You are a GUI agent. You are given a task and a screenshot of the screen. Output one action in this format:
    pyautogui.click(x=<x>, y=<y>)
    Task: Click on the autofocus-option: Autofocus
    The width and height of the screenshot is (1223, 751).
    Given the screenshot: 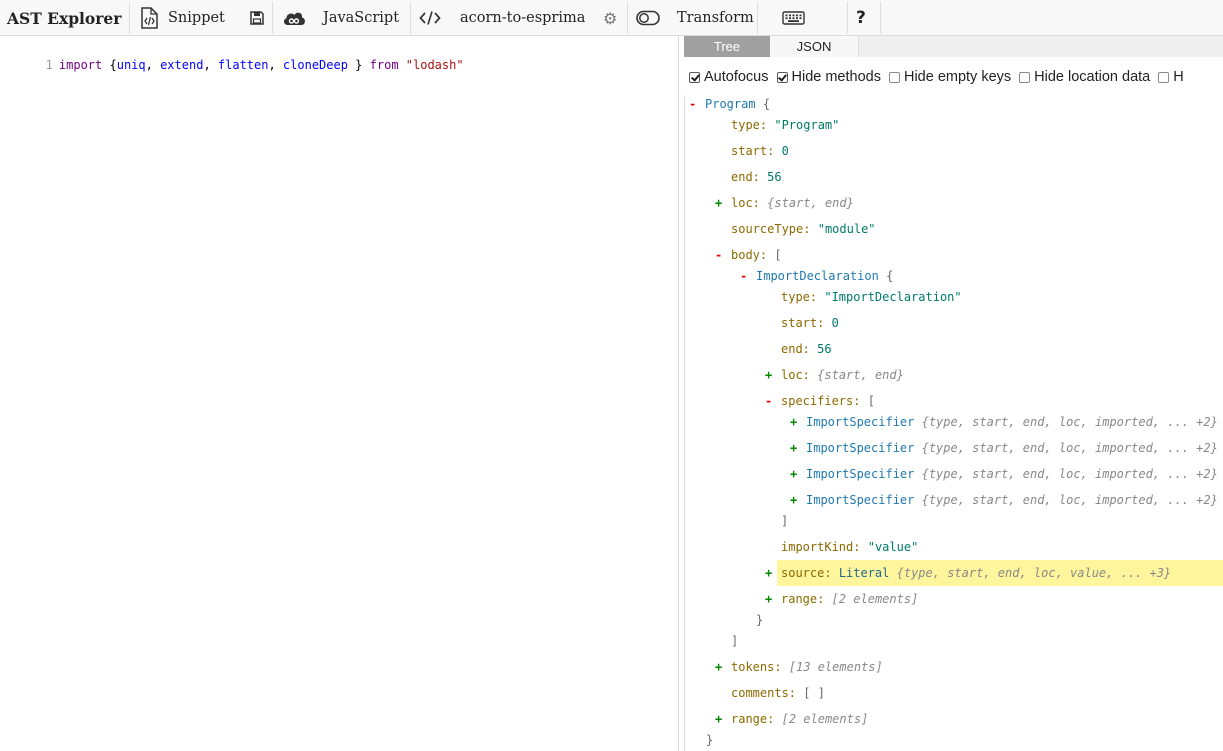 What is the action you would take?
    pyautogui.click(x=729, y=77)
    